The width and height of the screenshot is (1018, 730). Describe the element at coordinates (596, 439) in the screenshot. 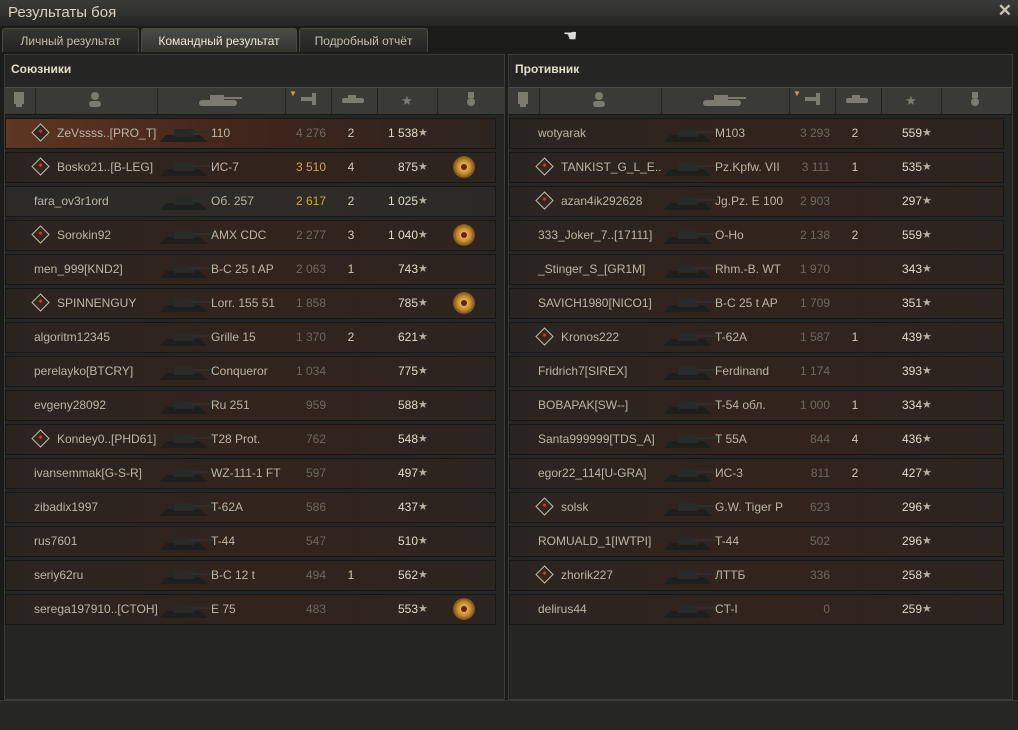

I see `player-name: Santa999999[TDS_A]` at that location.